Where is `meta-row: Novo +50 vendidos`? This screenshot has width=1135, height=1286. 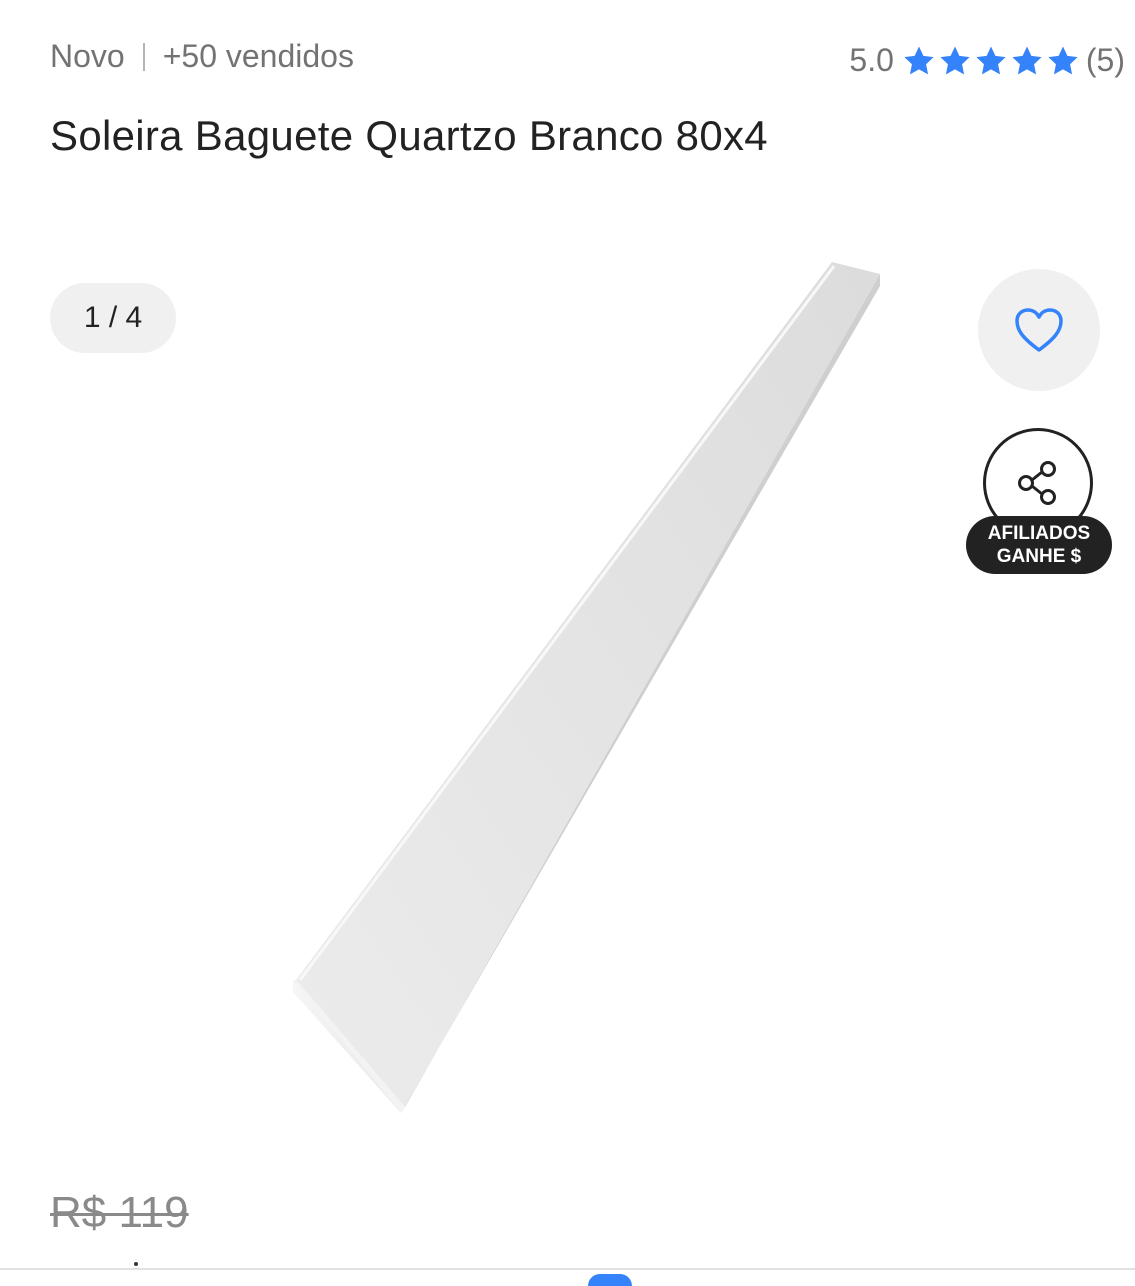 meta-row: Novo +50 vendidos is located at coordinates (202, 56).